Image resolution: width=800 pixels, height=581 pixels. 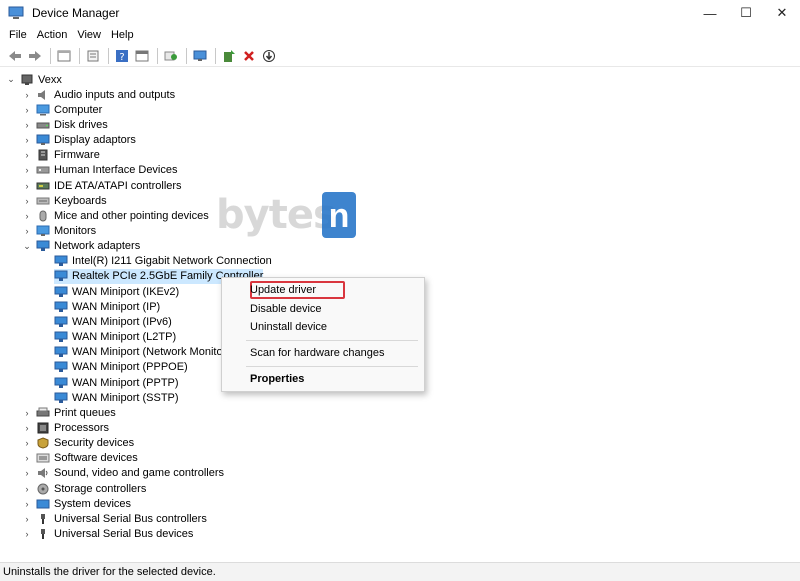 I want to click on tree-item-label: Universal Serial Bus controllers, so click(x=130, y=518).